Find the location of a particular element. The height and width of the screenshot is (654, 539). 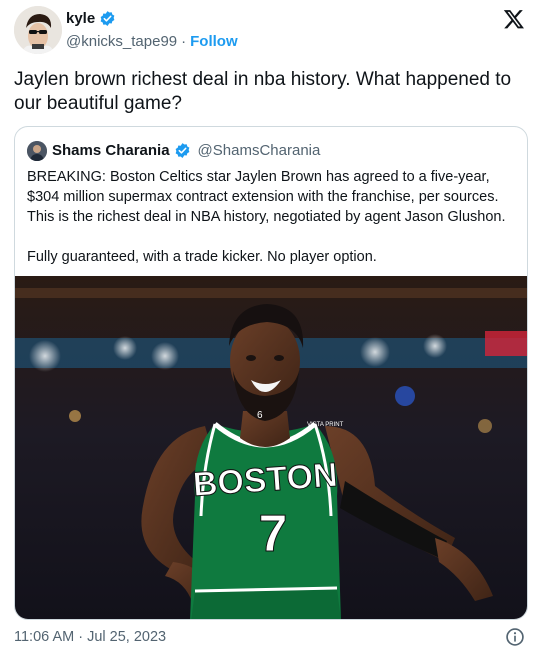

author-handle-row: @knicks_tape99 · Follow is located at coordinates (152, 41).